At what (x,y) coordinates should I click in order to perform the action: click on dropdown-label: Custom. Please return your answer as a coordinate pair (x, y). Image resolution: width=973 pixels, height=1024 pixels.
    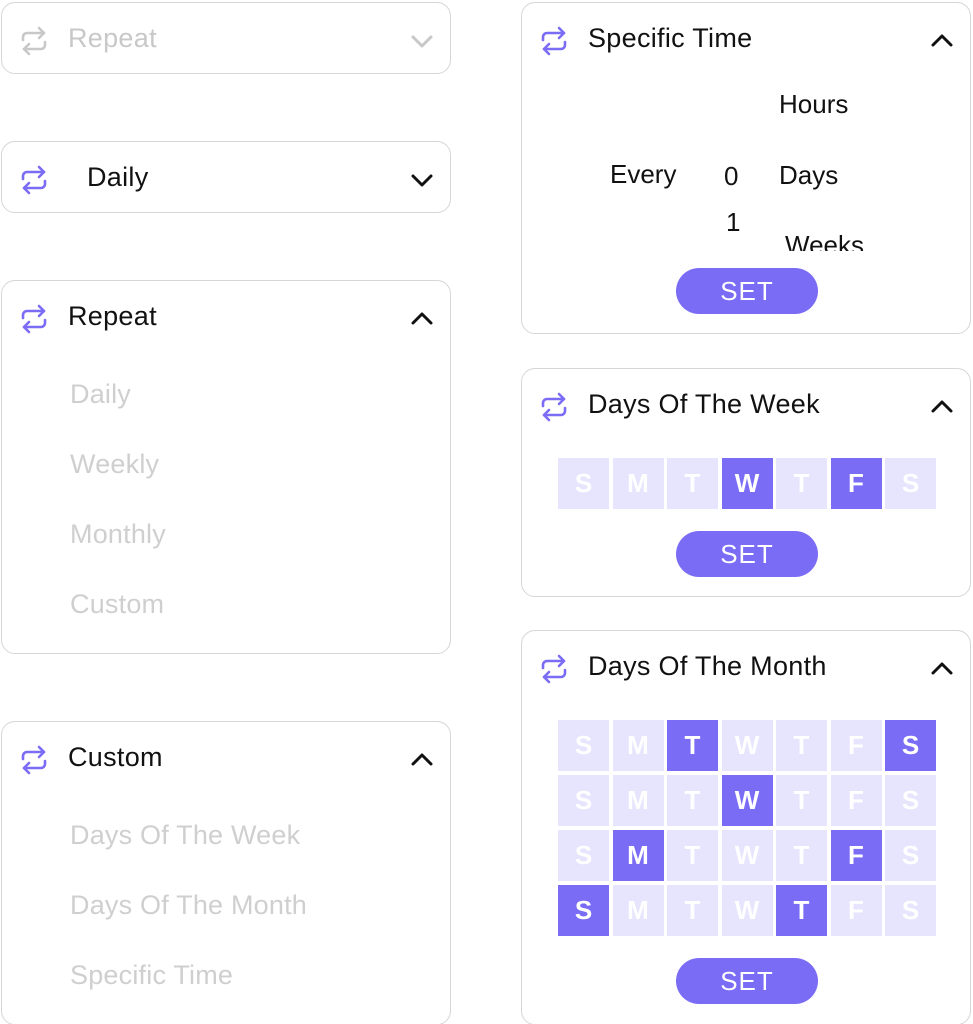
    Looking at the image, I should click on (115, 757).